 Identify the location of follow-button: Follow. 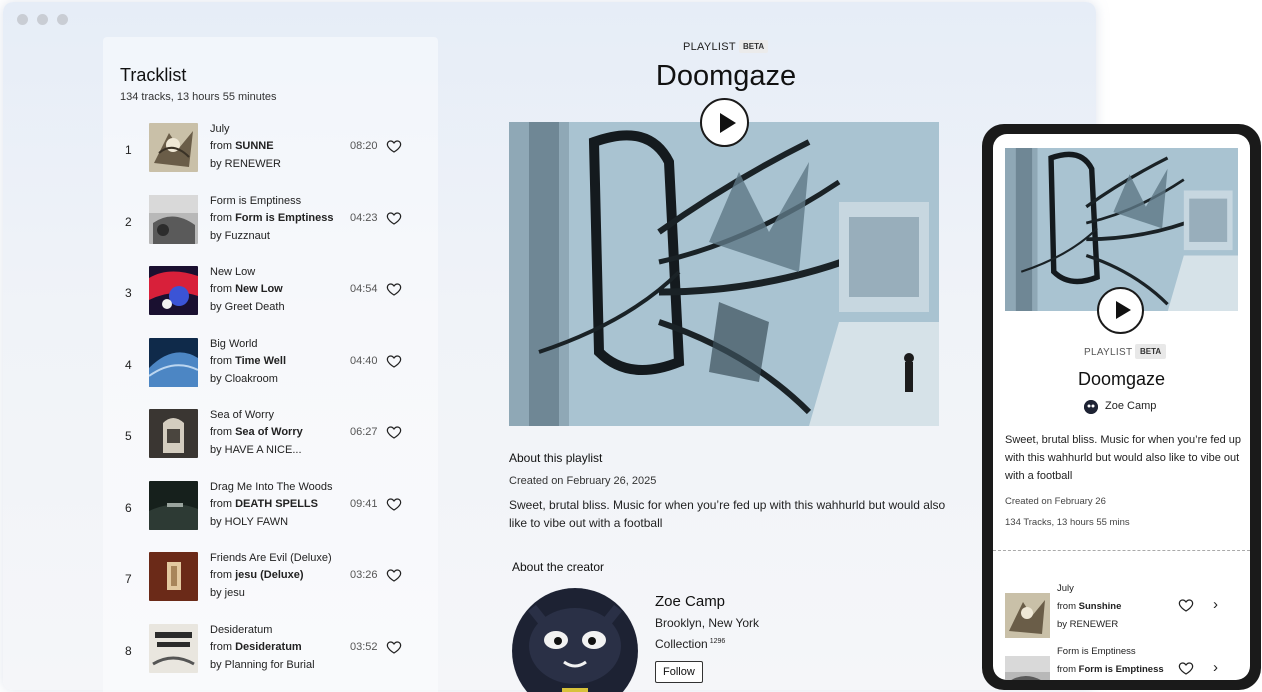
(679, 672).